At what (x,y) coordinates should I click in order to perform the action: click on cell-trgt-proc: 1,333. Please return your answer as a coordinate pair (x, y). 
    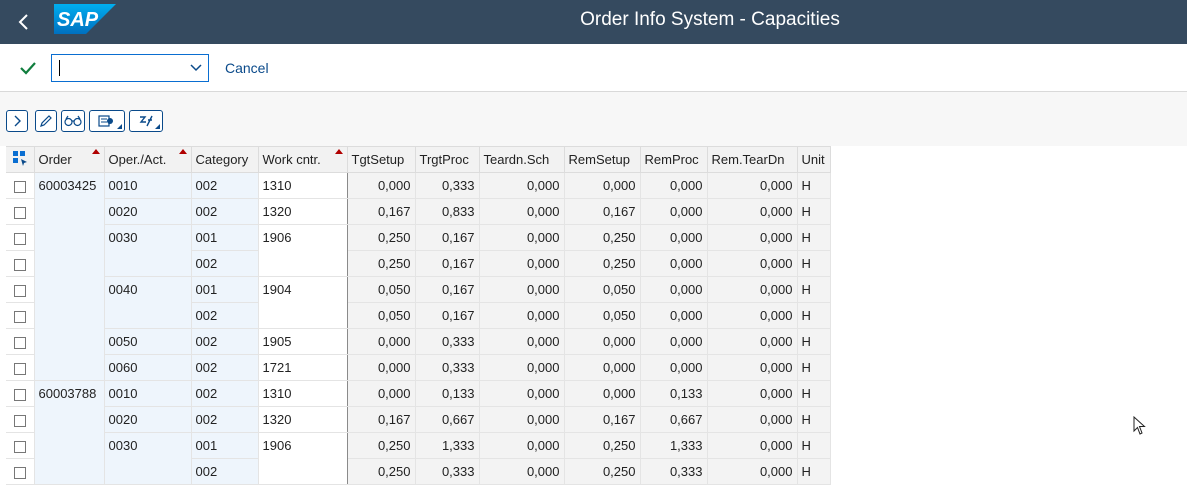
    Looking at the image, I should click on (447, 445).